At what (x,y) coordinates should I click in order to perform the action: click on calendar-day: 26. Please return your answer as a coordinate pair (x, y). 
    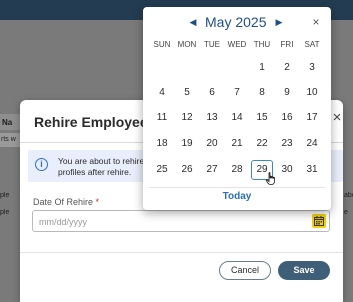
    Looking at the image, I should click on (187, 170).